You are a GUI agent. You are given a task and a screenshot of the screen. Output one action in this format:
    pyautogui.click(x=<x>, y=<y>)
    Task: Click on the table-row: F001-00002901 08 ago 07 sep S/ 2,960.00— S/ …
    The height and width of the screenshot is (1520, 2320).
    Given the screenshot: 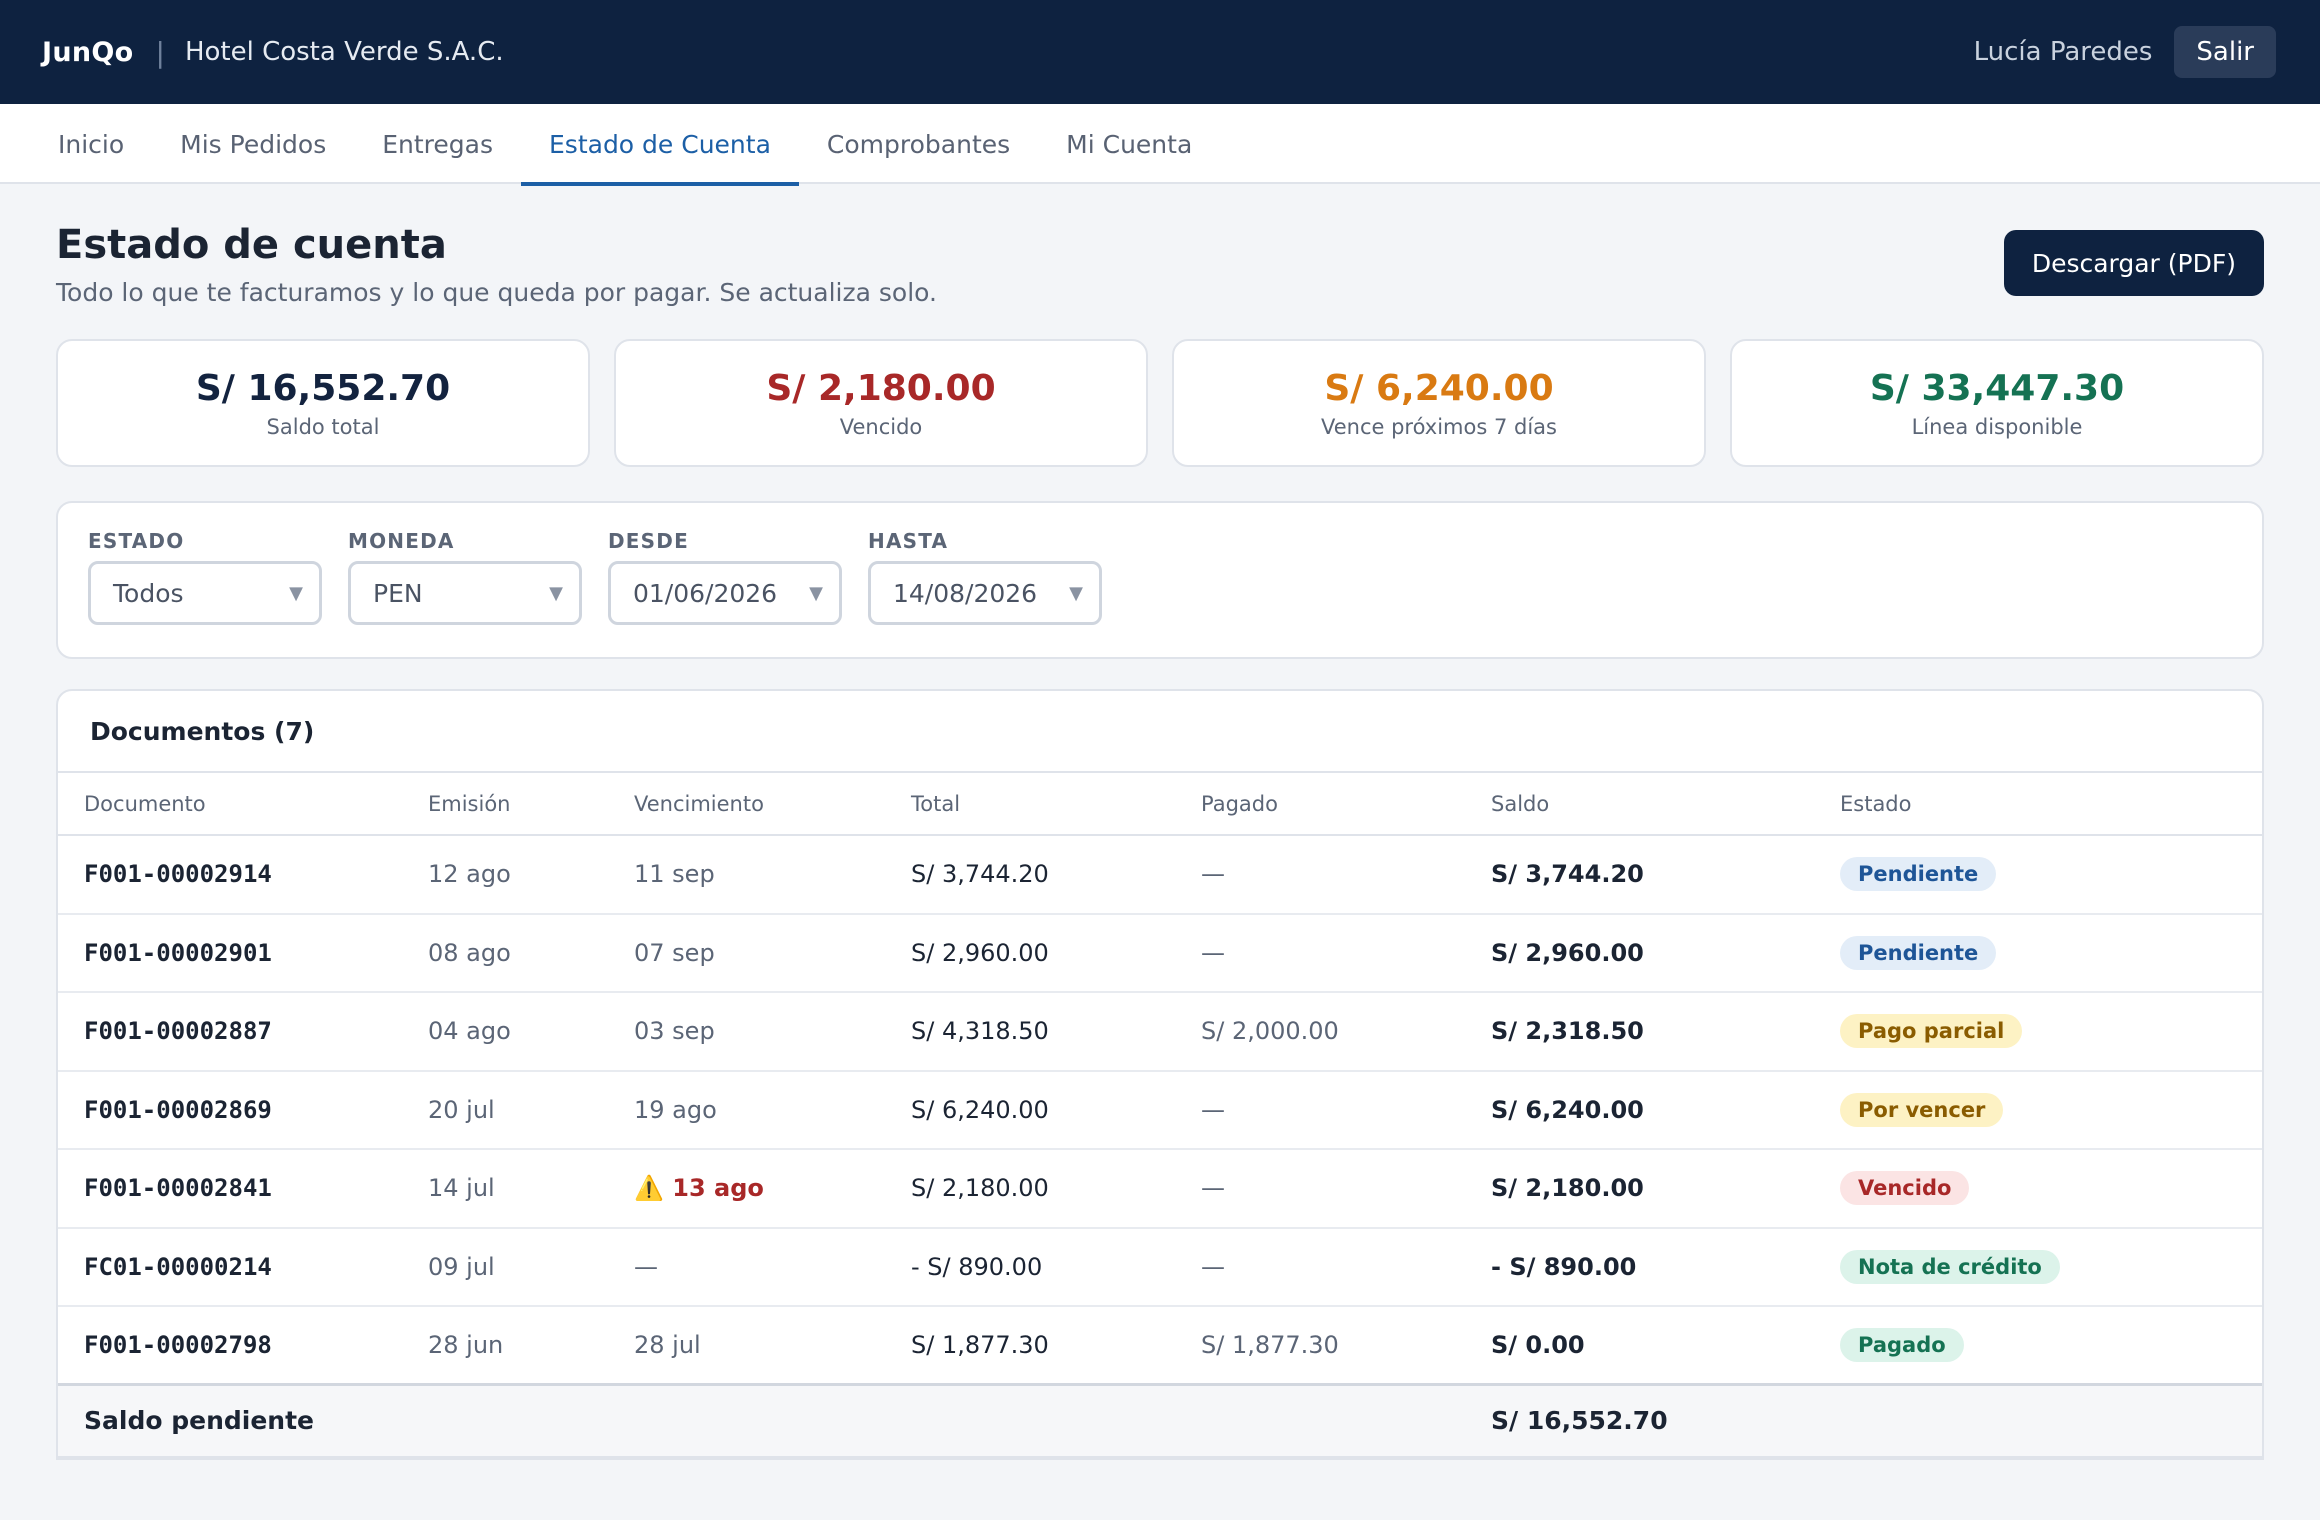 What is the action you would take?
    pyautogui.click(x=1160, y=953)
    